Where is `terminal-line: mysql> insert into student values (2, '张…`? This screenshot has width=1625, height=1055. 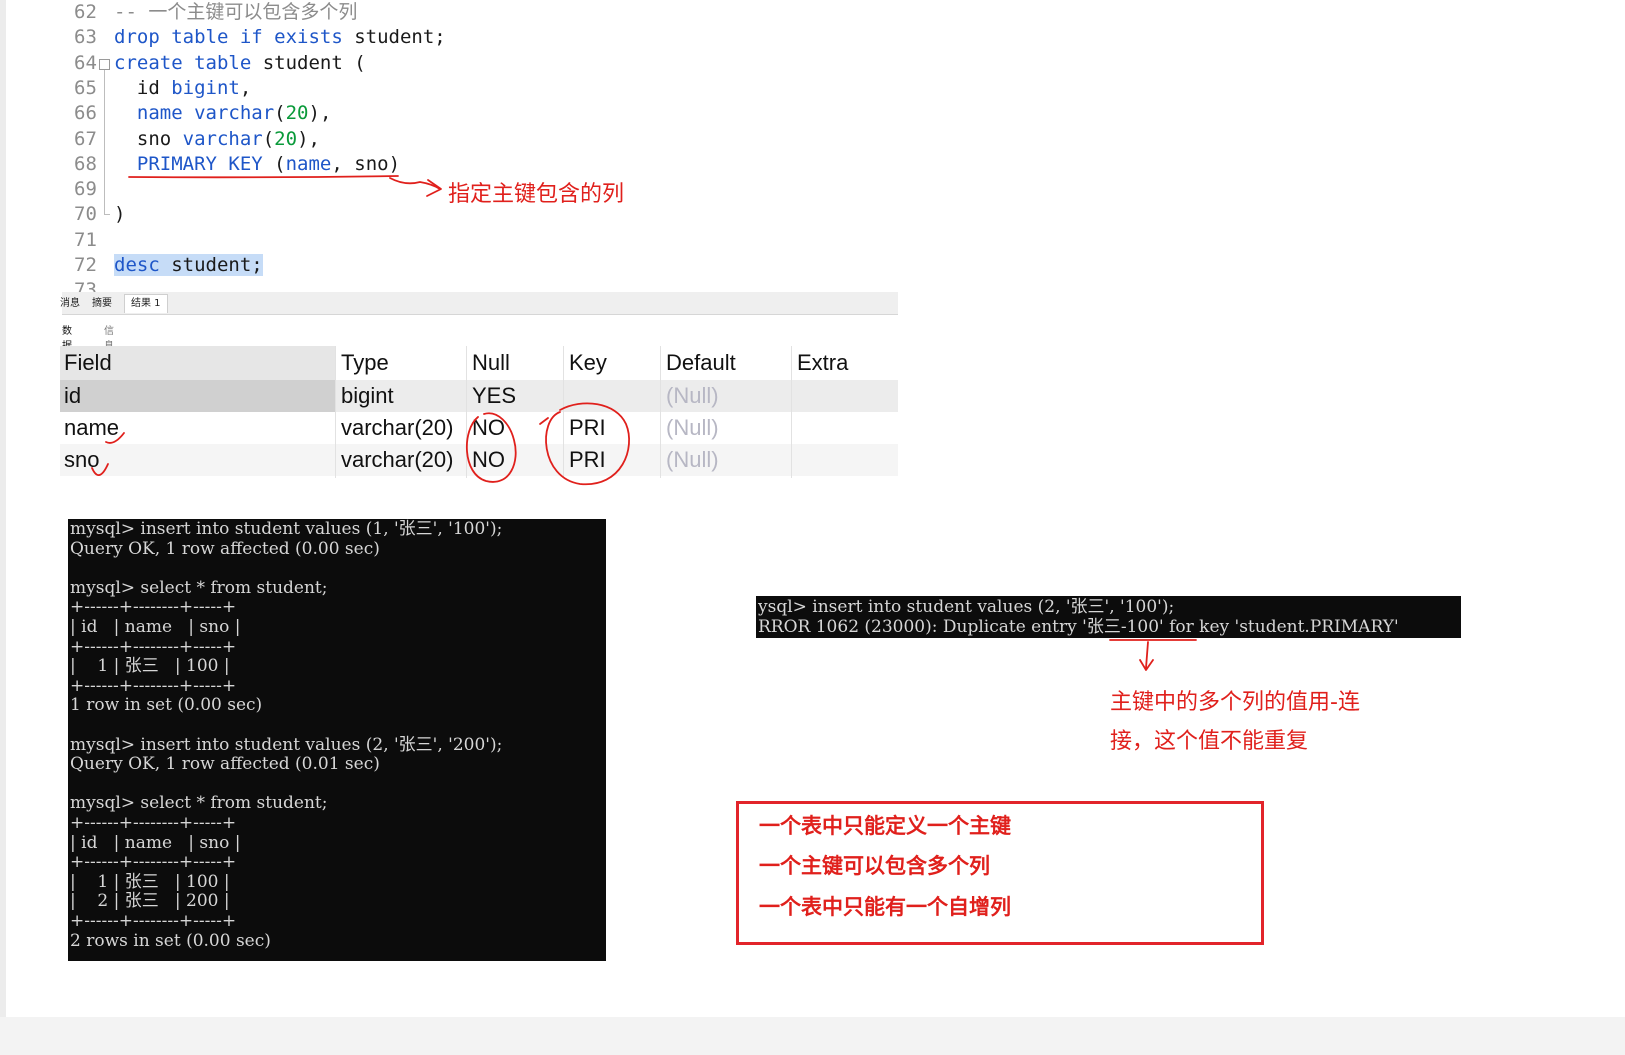 terminal-line: mysql> insert into student values (2, '张… is located at coordinates (286, 744).